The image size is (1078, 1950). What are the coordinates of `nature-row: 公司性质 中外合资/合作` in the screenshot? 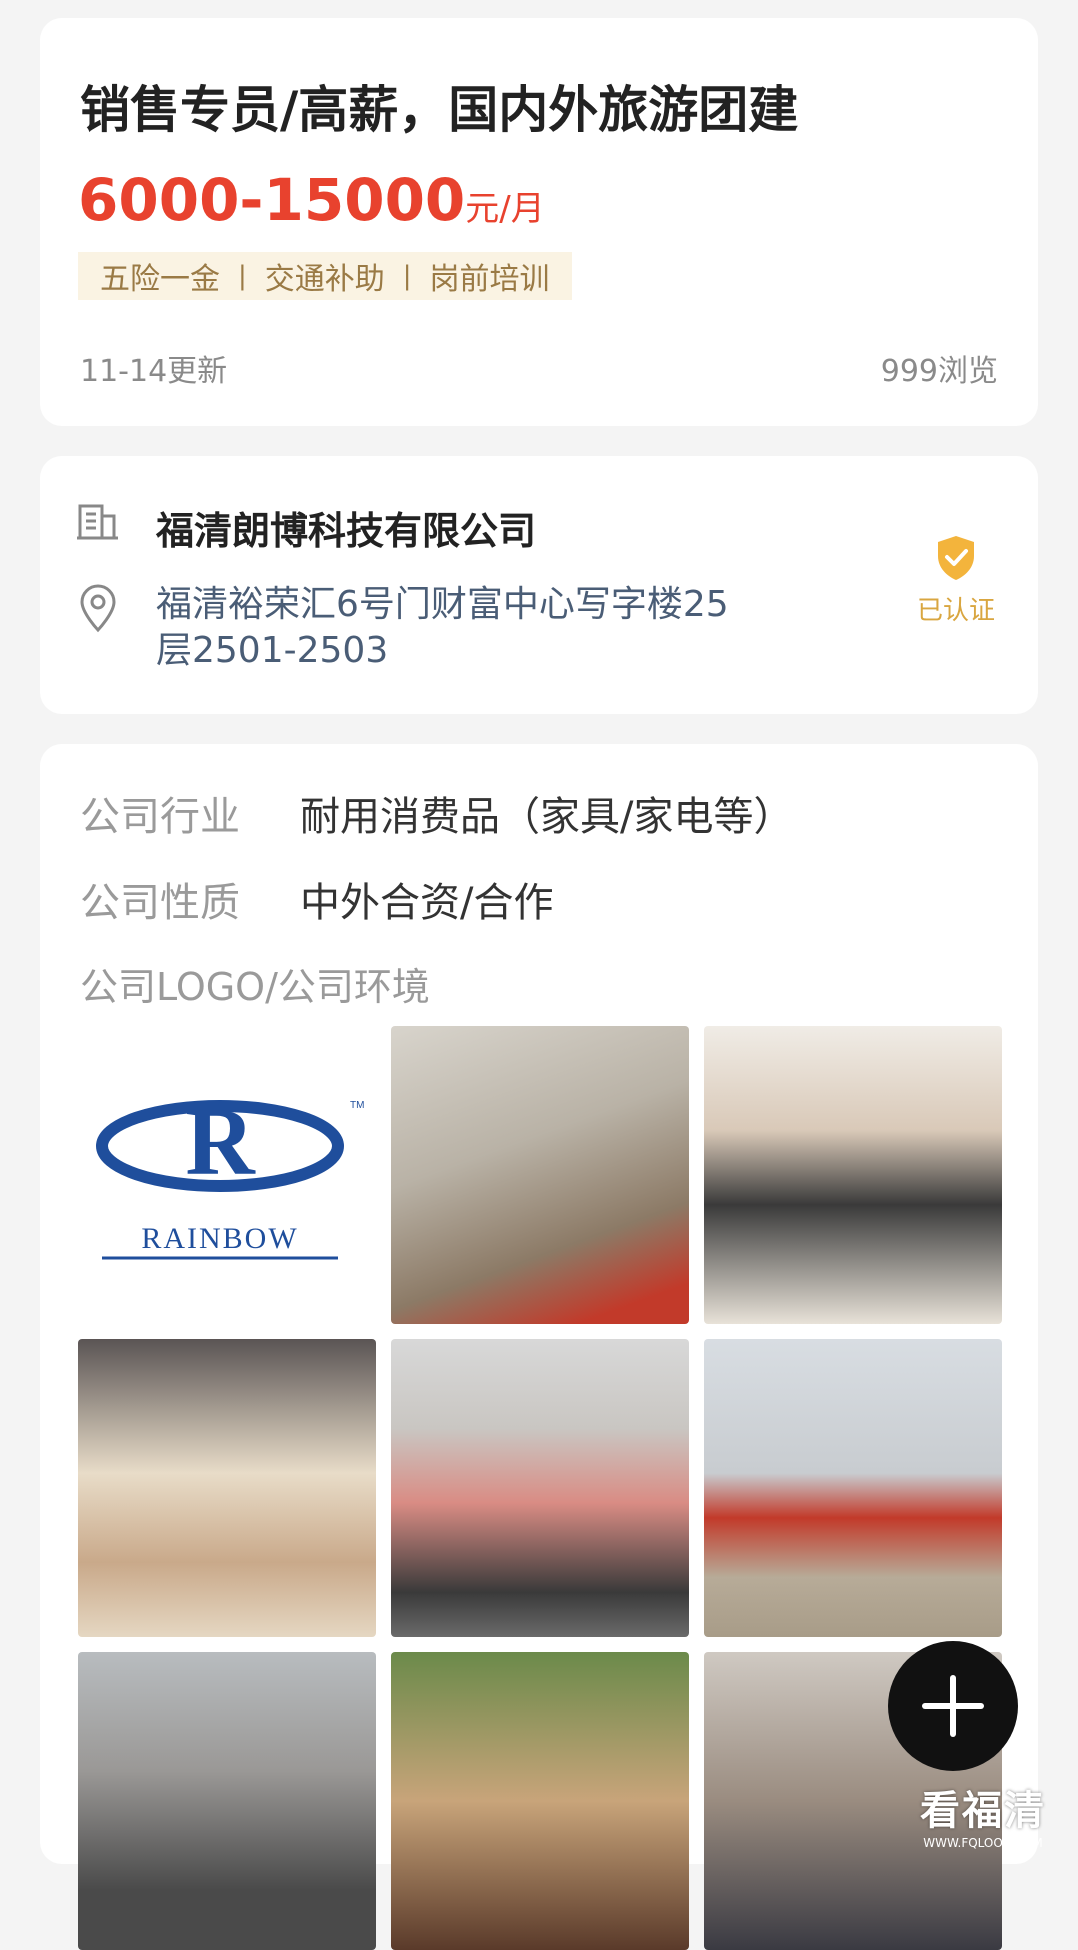 It's located at (316, 899).